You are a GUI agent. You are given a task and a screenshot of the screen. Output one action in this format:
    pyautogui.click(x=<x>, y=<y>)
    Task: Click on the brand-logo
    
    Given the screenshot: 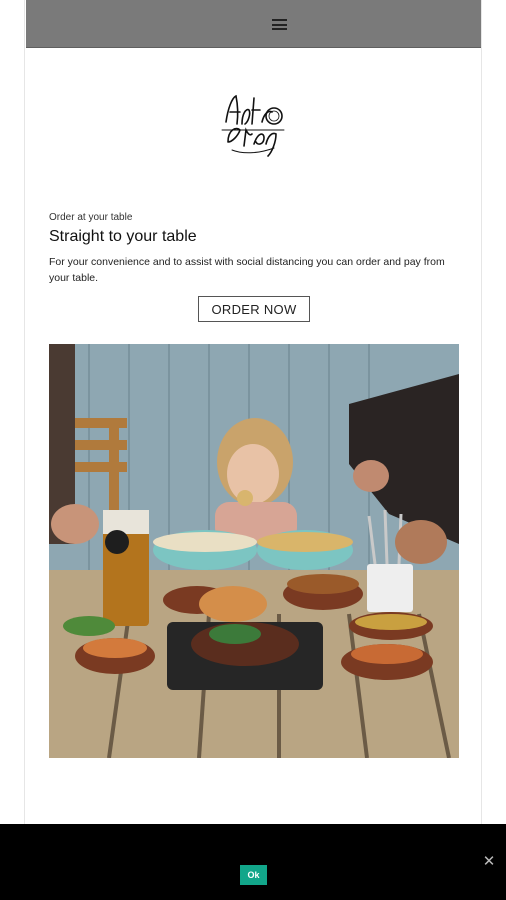 What is the action you would take?
    pyautogui.click(x=254, y=124)
    